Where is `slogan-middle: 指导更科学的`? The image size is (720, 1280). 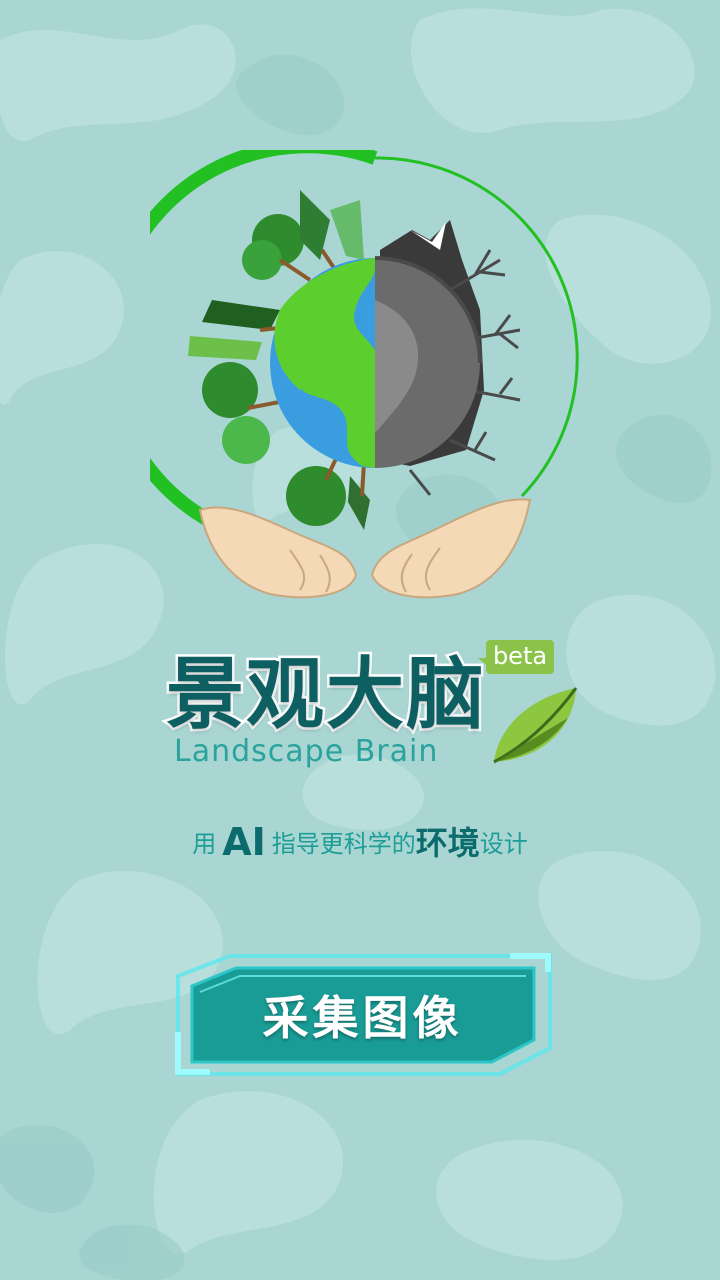
slogan-middle: 指导更科学的 is located at coordinates (343, 844).